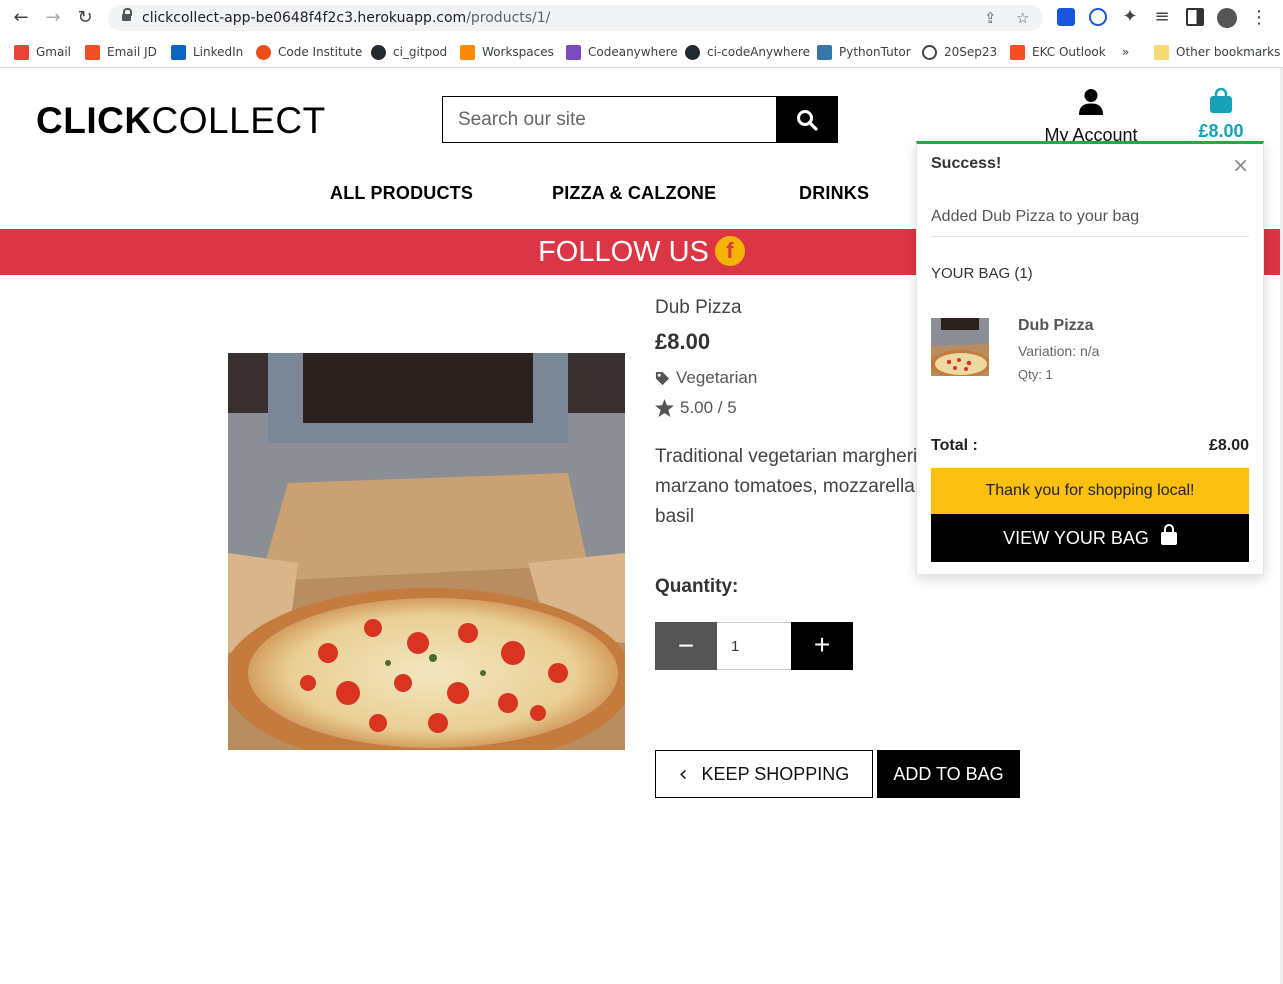 Image resolution: width=1283 pixels, height=984 pixels. What do you see at coordinates (121, 52) in the screenshot?
I see `bookmark: Email JD` at bounding box center [121, 52].